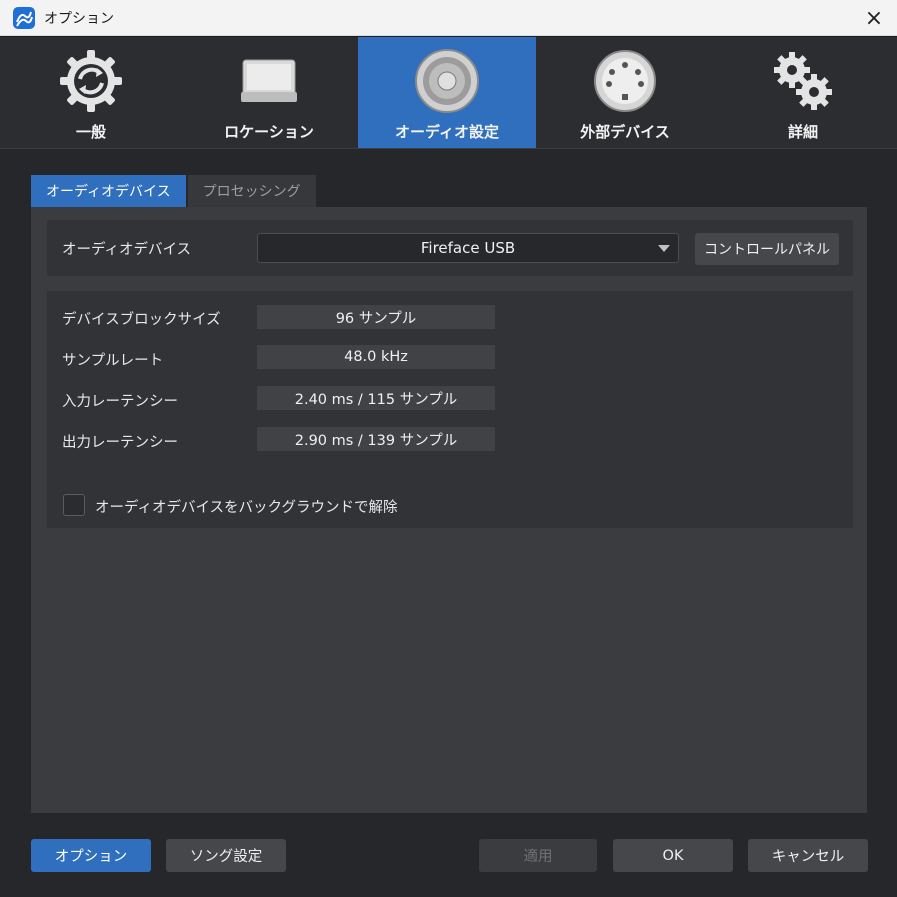 The height and width of the screenshot is (897, 897). What do you see at coordinates (376, 398) in the screenshot?
I see `input-latency-value: 2.40 ms / 115 サンプル` at bounding box center [376, 398].